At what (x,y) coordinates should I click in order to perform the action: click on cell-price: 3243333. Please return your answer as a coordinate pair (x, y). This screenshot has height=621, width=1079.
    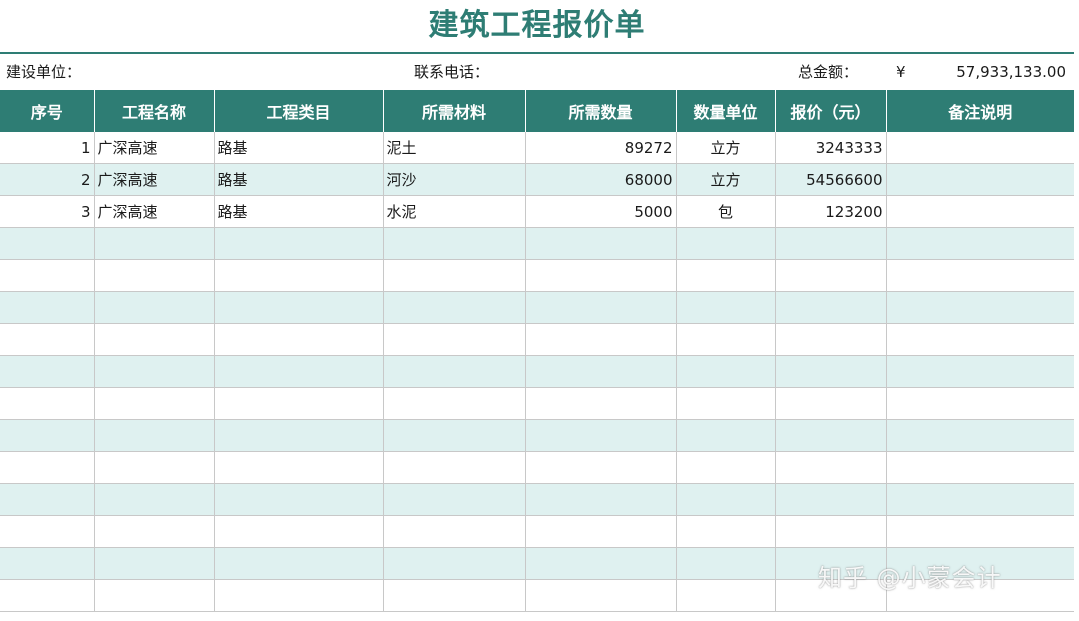
    Looking at the image, I should click on (831, 148).